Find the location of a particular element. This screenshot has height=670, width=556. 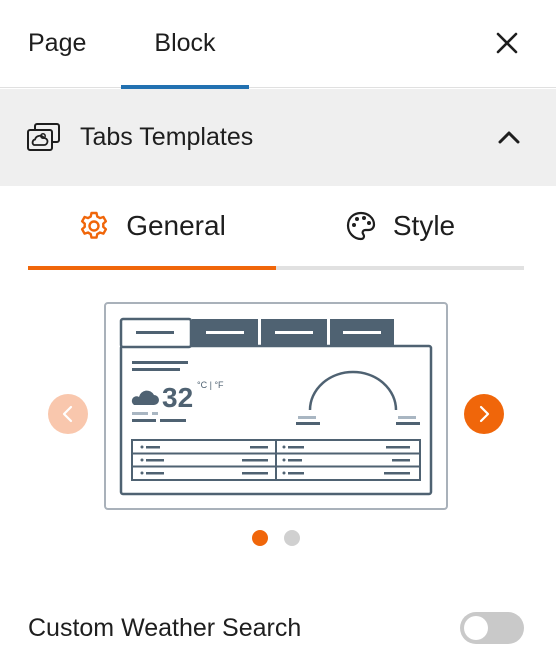

carousel-prev-button is located at coordinates (68, 414).